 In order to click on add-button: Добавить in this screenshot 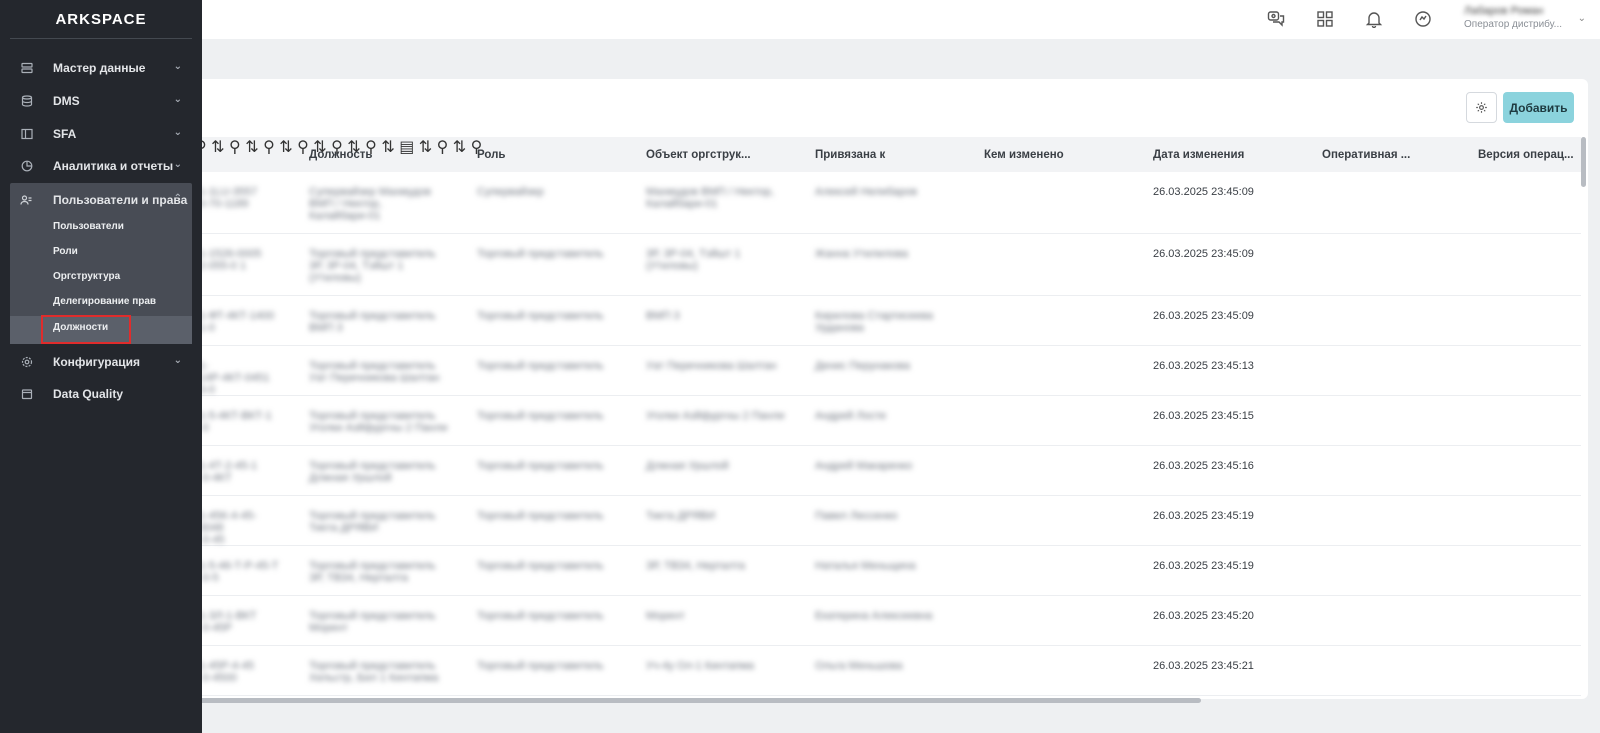, I will do `click(1538, 107)`.